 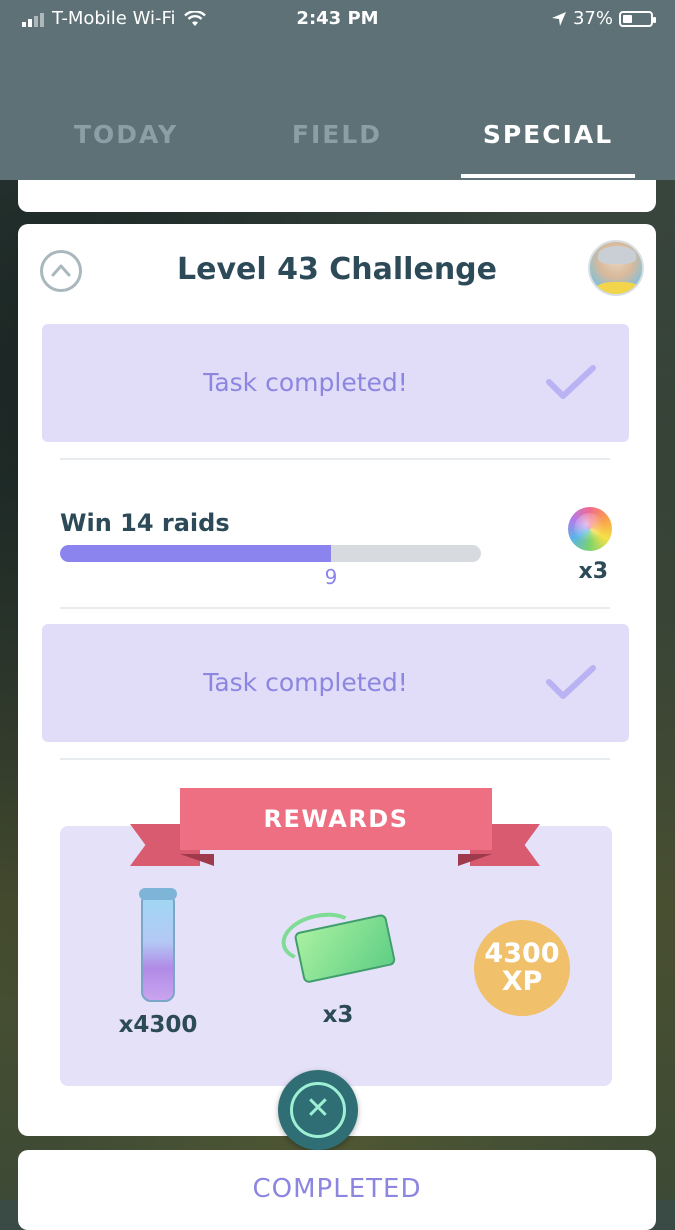 What do you see at coordinates (558, 18) in the screenshot?
I see `location-arrow-icon` at bounding box center [558, 18].